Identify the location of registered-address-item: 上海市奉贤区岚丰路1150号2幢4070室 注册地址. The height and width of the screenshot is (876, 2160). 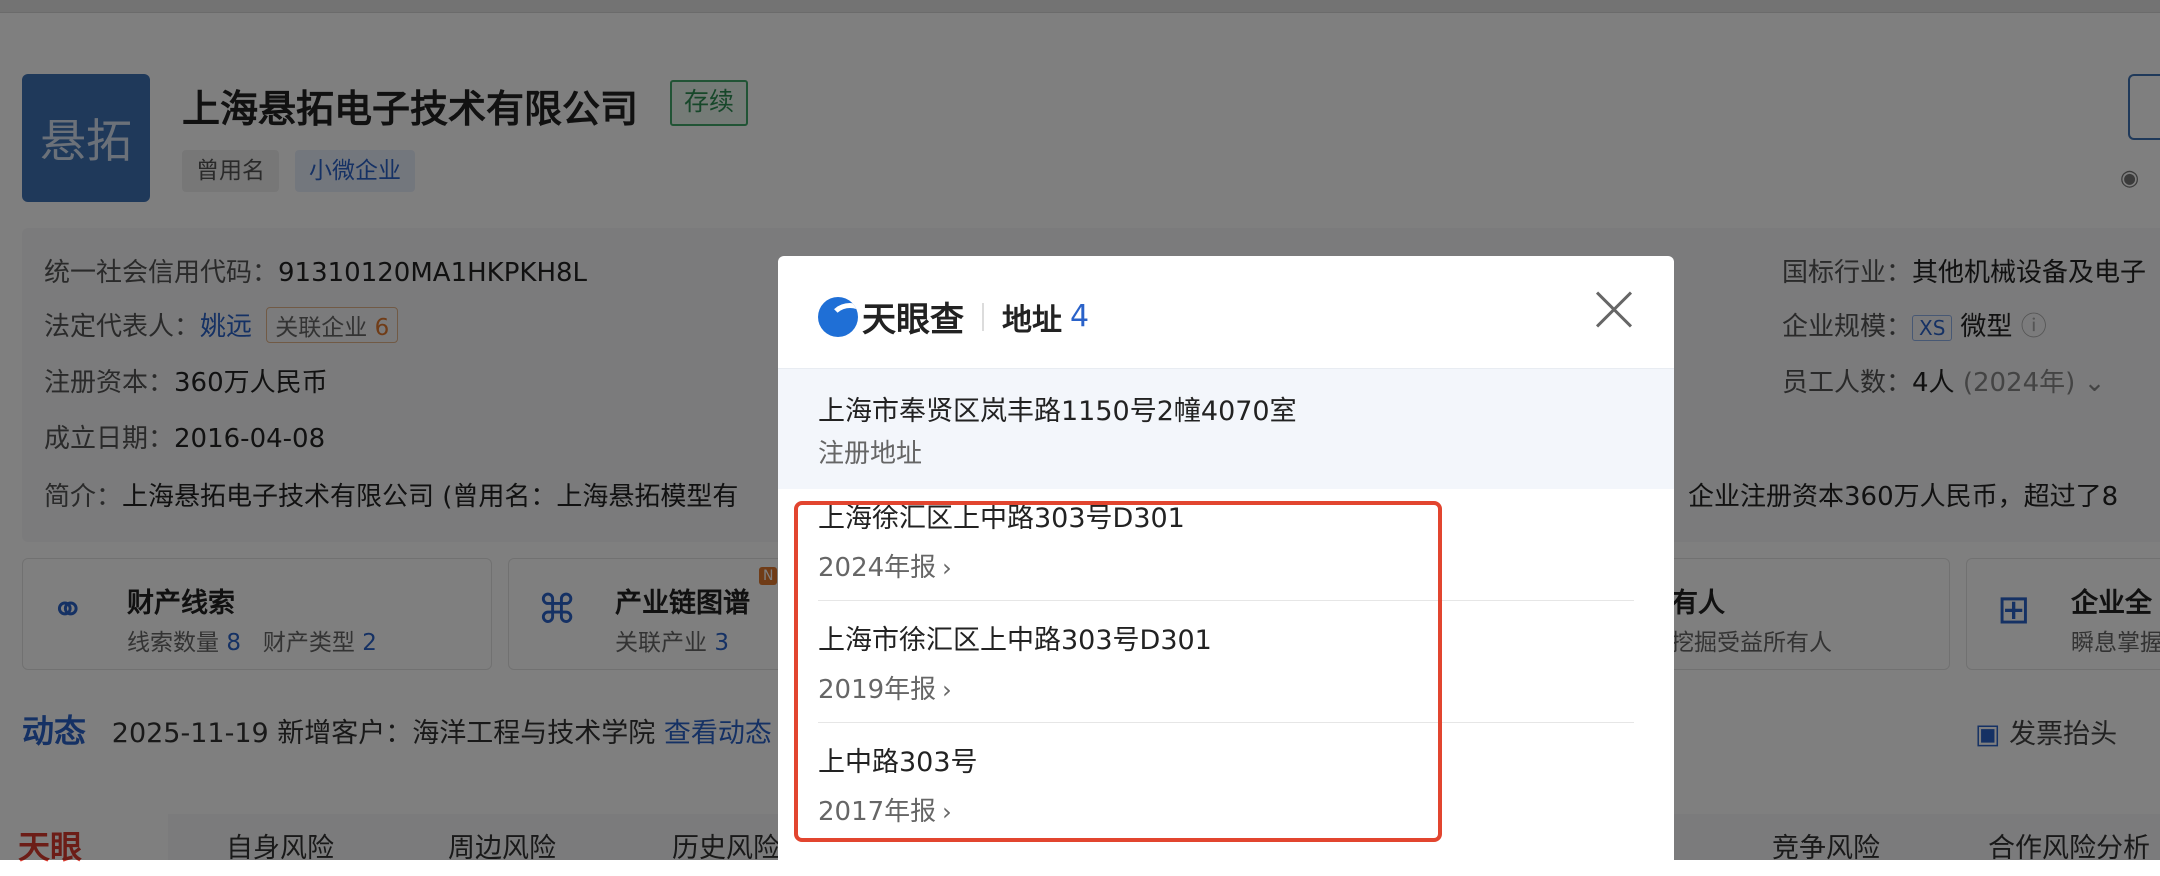
(1226, 428).